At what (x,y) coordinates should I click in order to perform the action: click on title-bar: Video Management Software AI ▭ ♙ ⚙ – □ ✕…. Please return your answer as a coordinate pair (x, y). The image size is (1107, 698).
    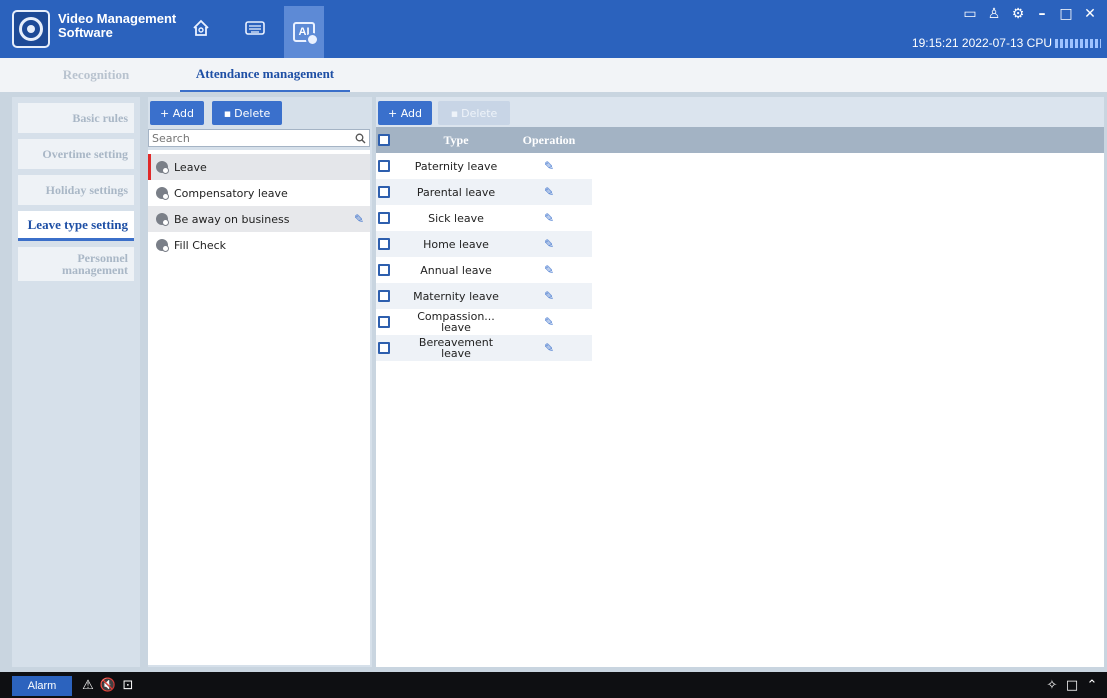
    Looking at the image, I should click on (553, 29).